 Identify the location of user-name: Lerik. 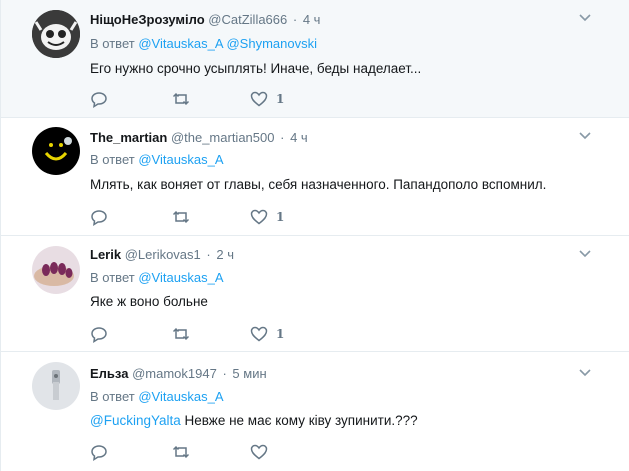
(105, 254).